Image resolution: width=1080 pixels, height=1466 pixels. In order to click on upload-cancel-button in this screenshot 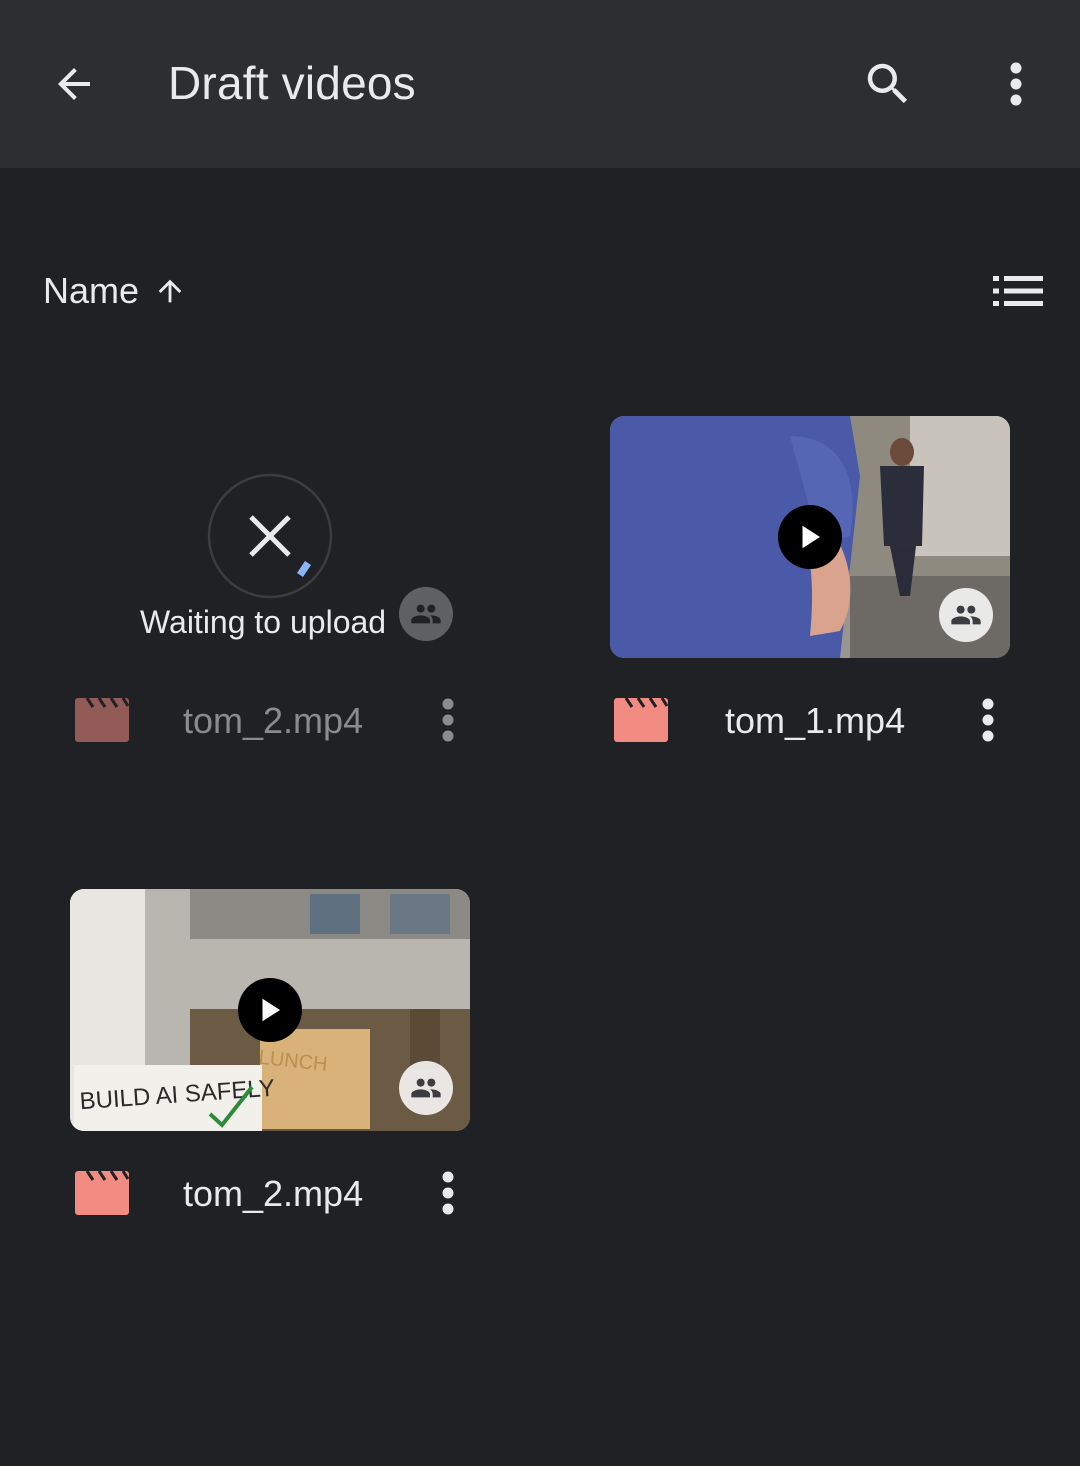, I will do `click(270, 536)`.